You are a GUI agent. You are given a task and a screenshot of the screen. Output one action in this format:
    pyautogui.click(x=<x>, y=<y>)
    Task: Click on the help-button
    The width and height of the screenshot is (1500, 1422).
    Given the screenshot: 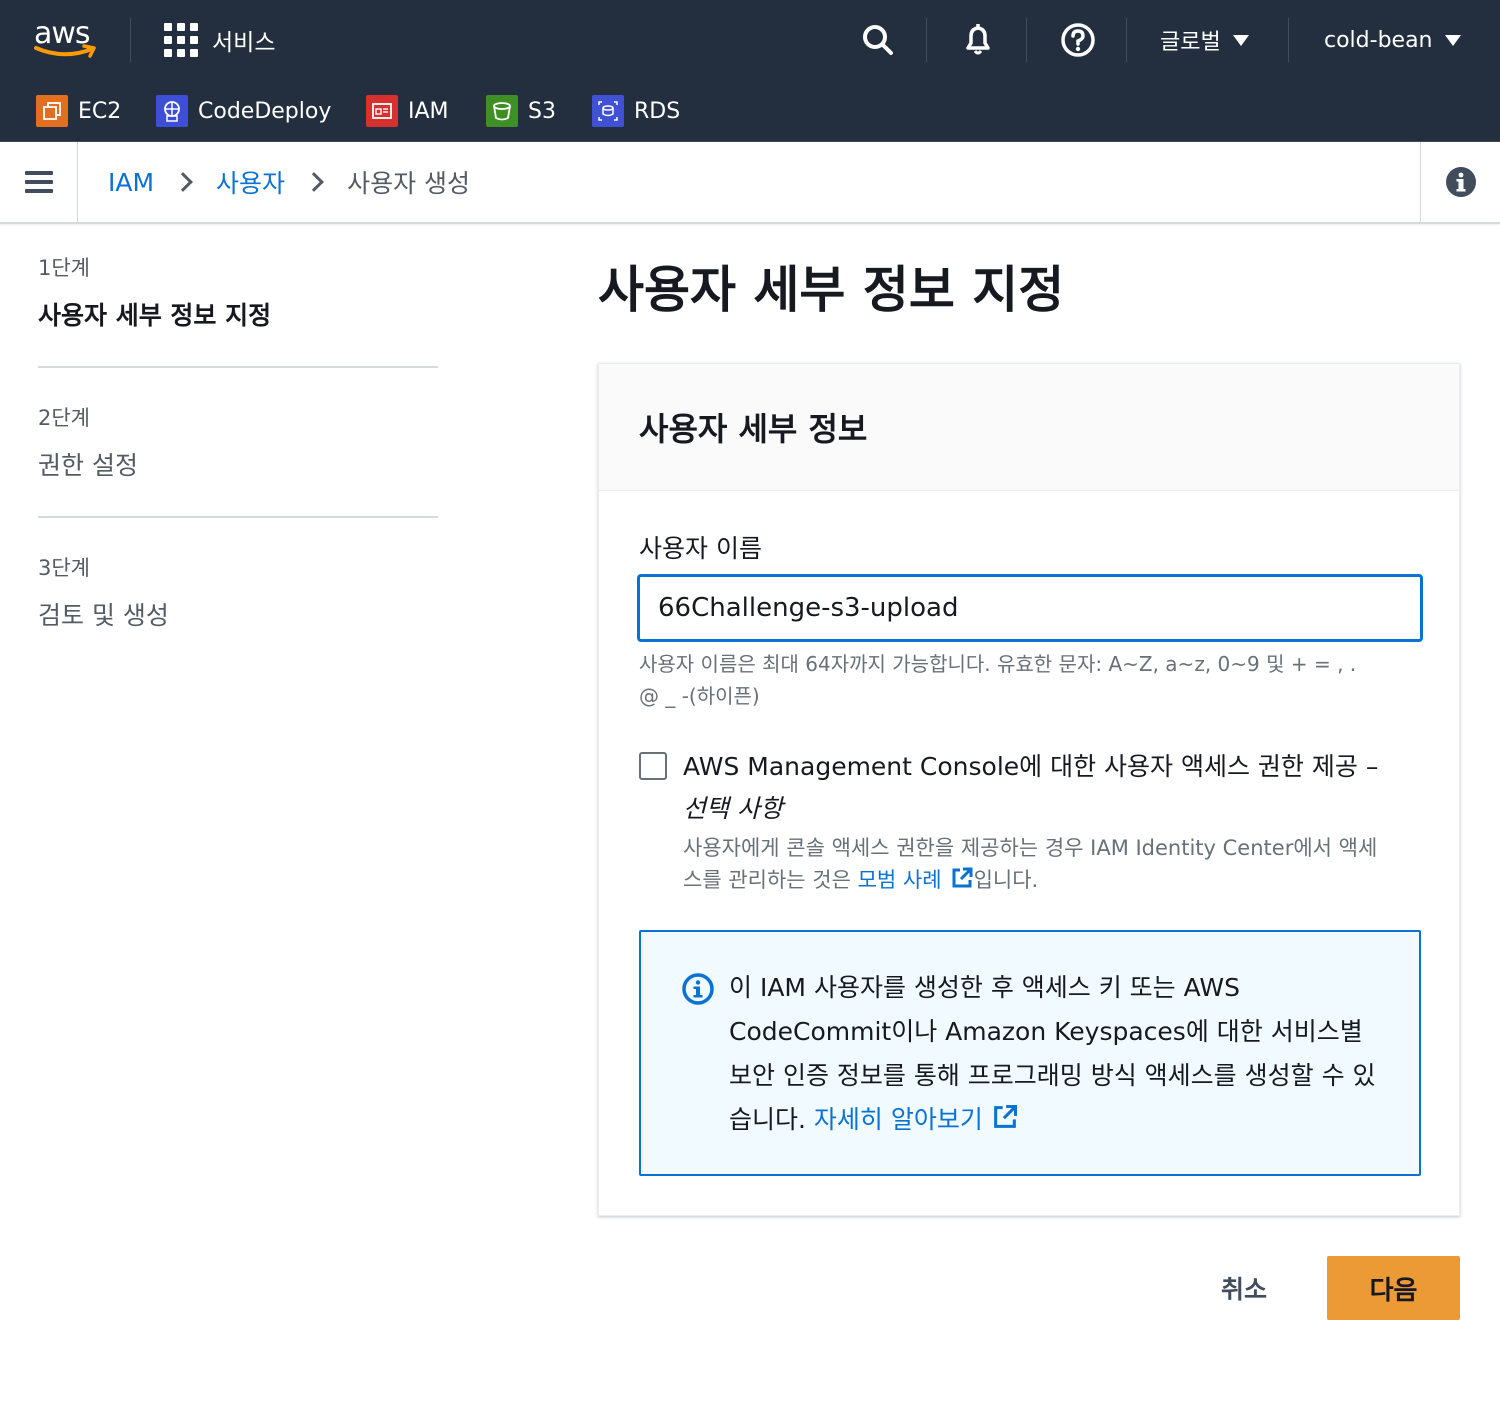 What is the action you would take?
    pyautogui.click(x=1078, y=40)
    